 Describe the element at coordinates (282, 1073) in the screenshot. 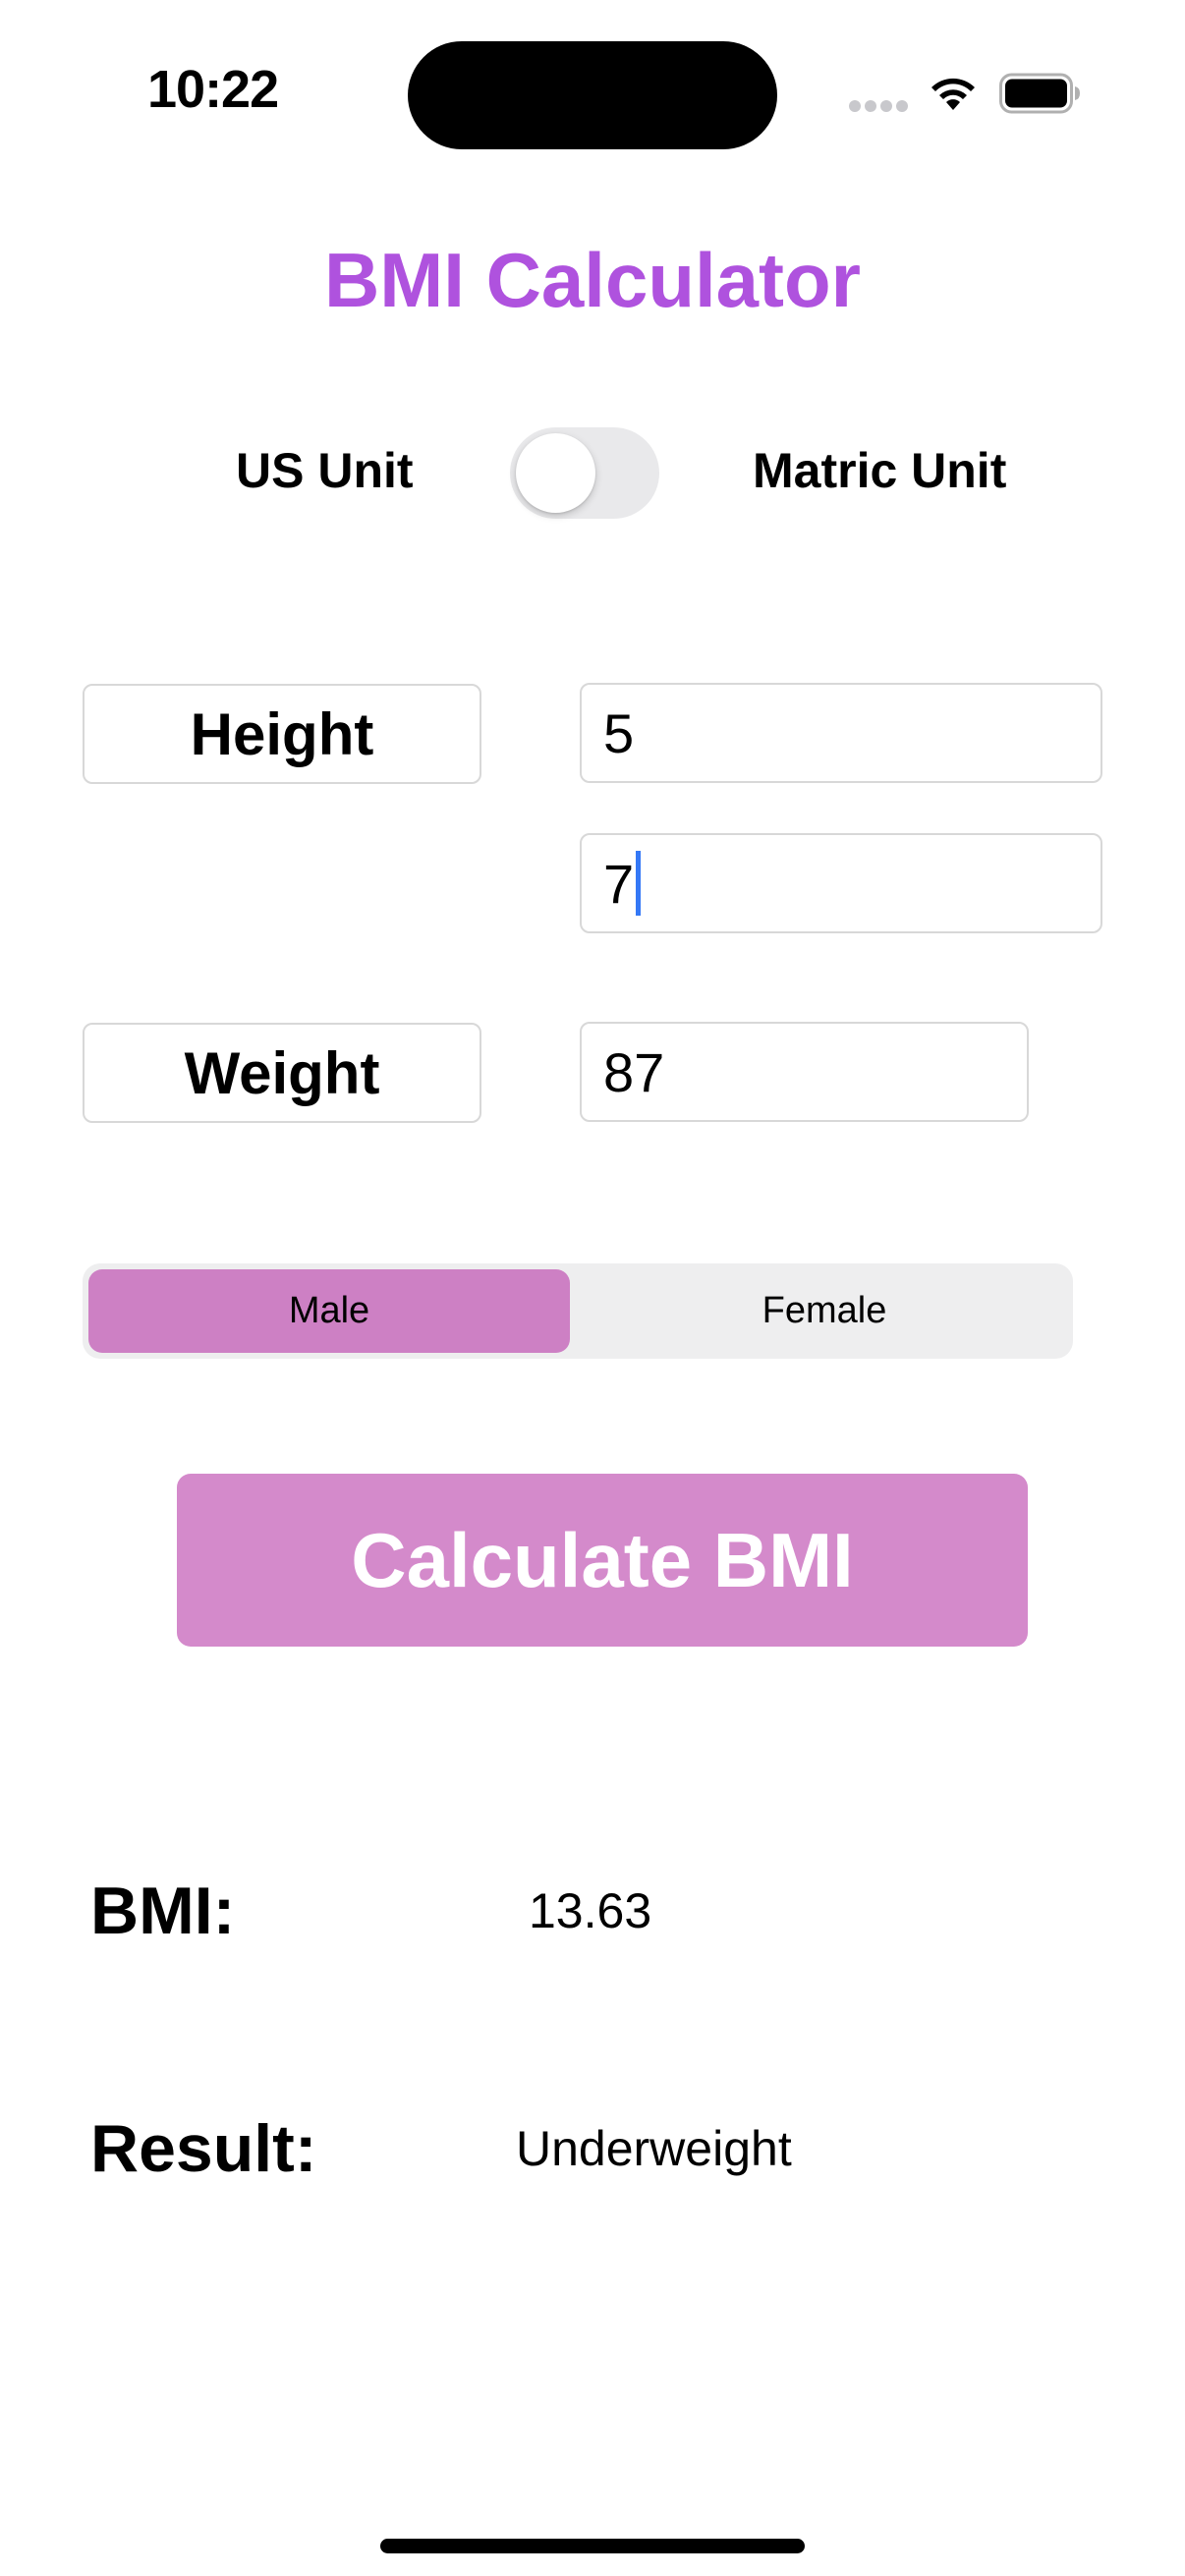

I see `weight-label: Weight` at that location.